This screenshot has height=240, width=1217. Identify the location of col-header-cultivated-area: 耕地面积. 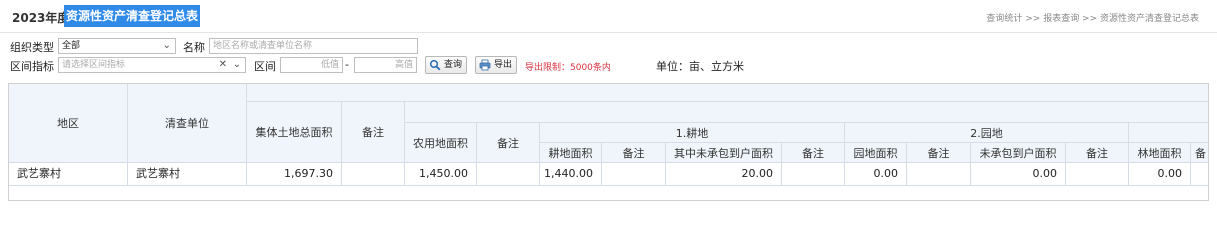
(571, 153).